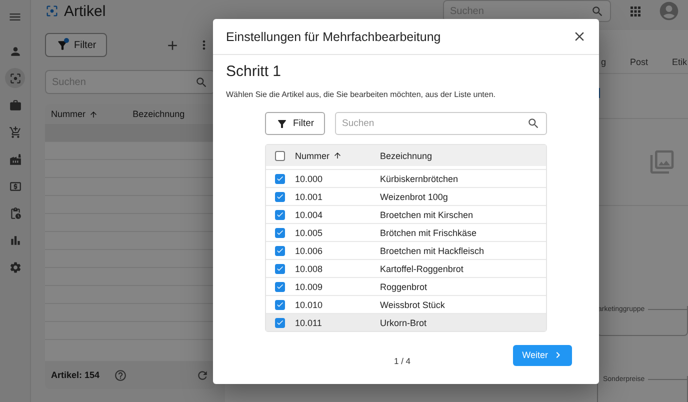 The width and height of the screenshot is (688, 402). Describe the element at coordinates (15, 240) in the screenshot. I see `bar-chart-icon` at that location.